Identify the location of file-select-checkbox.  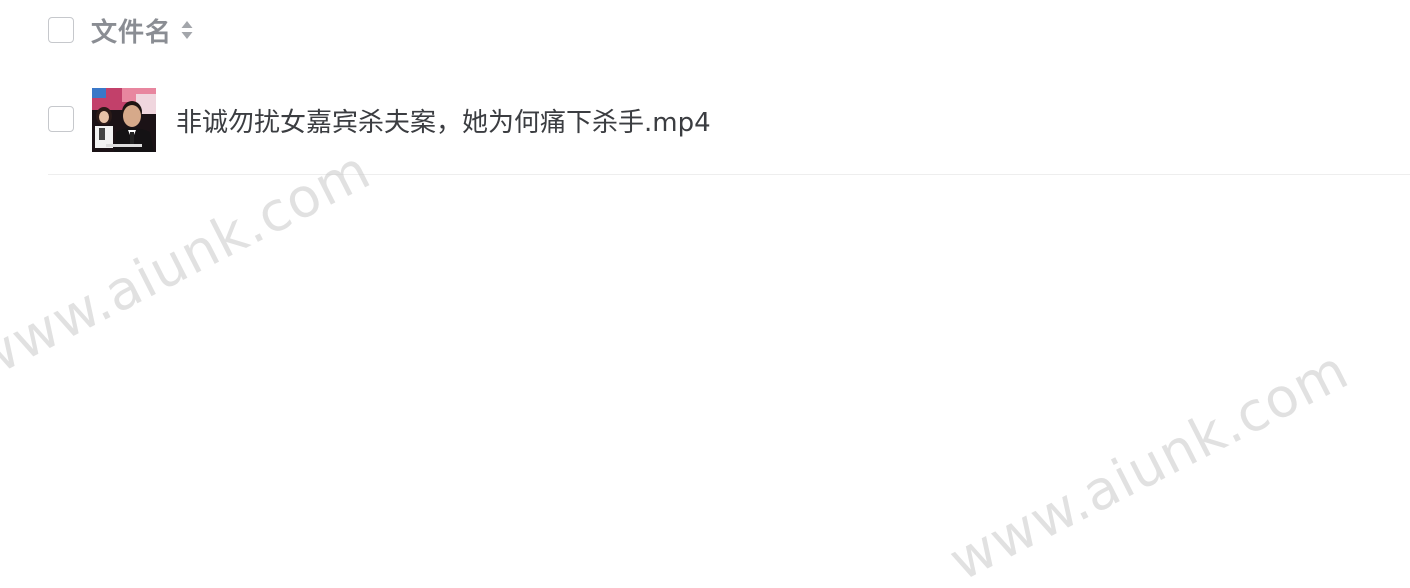
(61, 119).